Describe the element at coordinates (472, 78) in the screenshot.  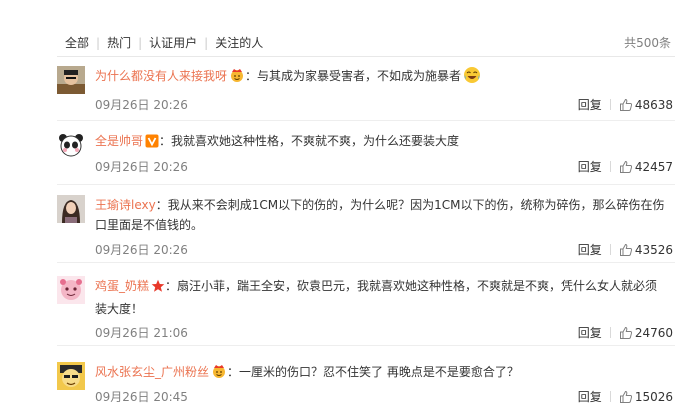
I see `laughing-tears-emoji-icon` at that location.